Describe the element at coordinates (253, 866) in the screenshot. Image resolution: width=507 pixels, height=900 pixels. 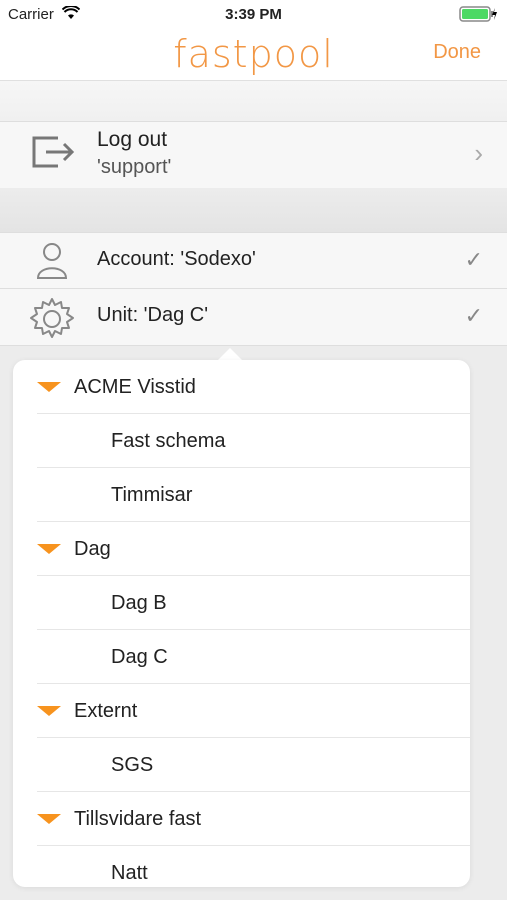
I see `unit-item: Natt` at that location.